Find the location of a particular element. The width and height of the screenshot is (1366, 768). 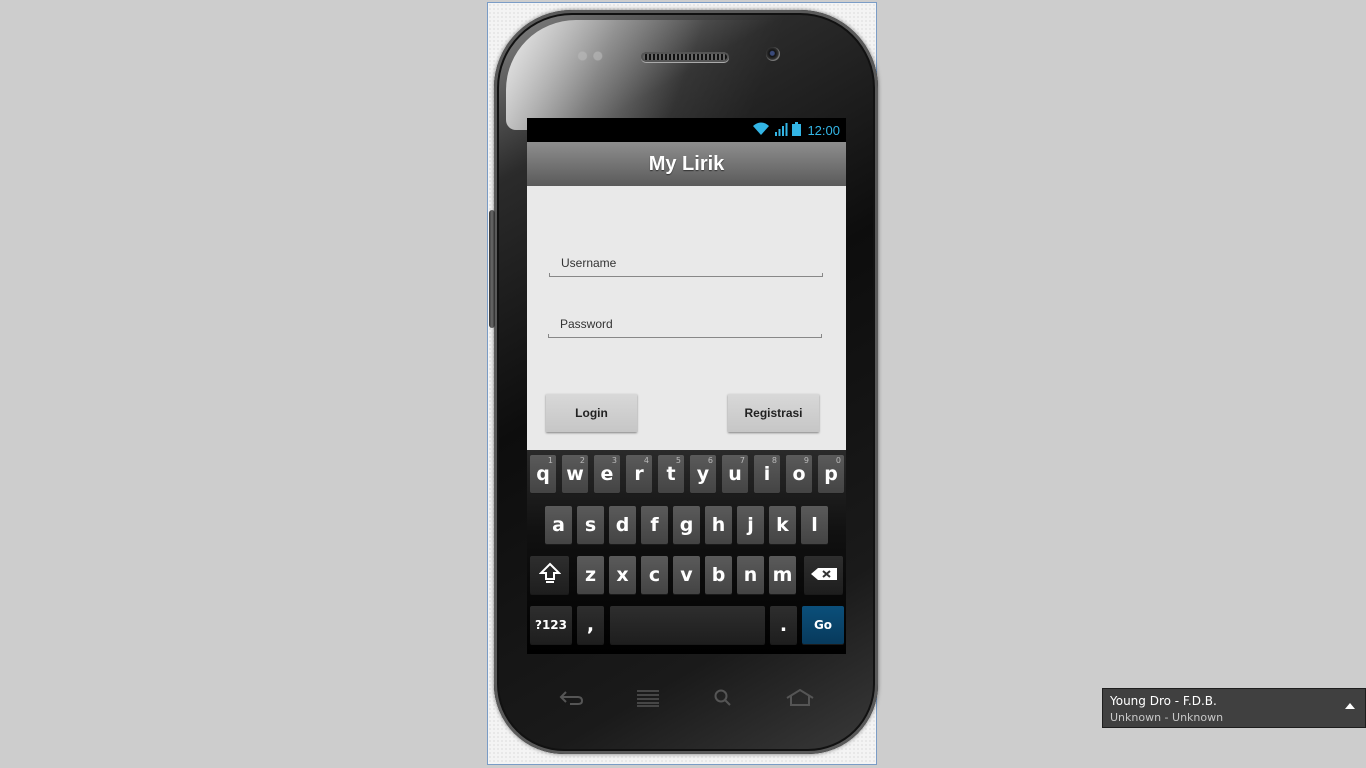

key-label: p is located at coordinates (831, 474).